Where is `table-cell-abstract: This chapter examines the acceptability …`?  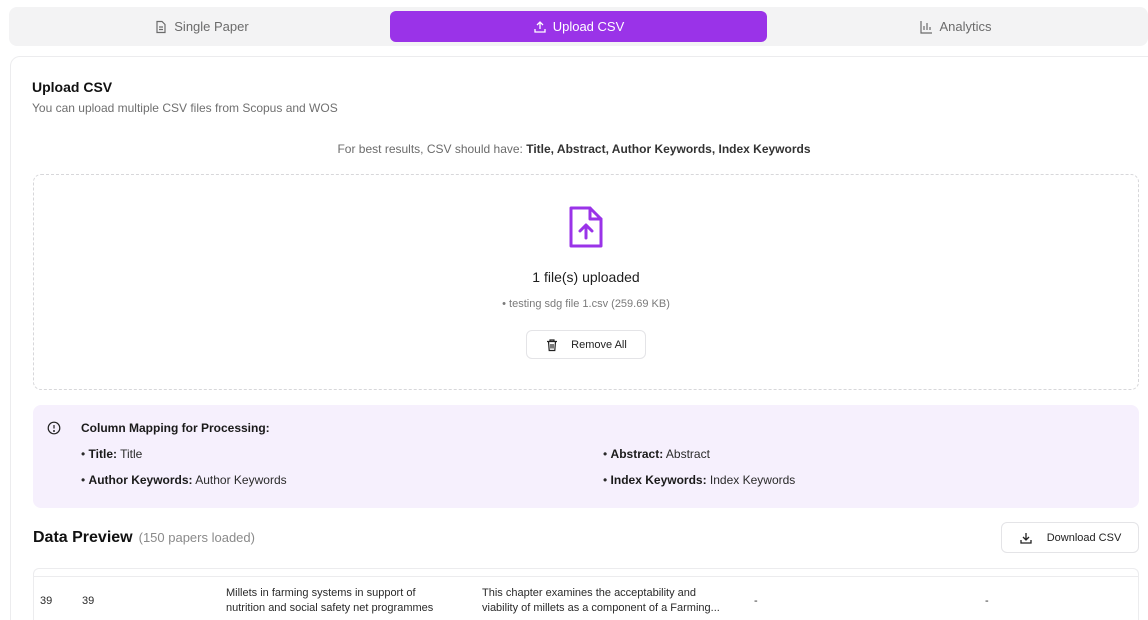
table-cell-abstract: This chapter examines the acceptability … is located at coordinates (602, 601).